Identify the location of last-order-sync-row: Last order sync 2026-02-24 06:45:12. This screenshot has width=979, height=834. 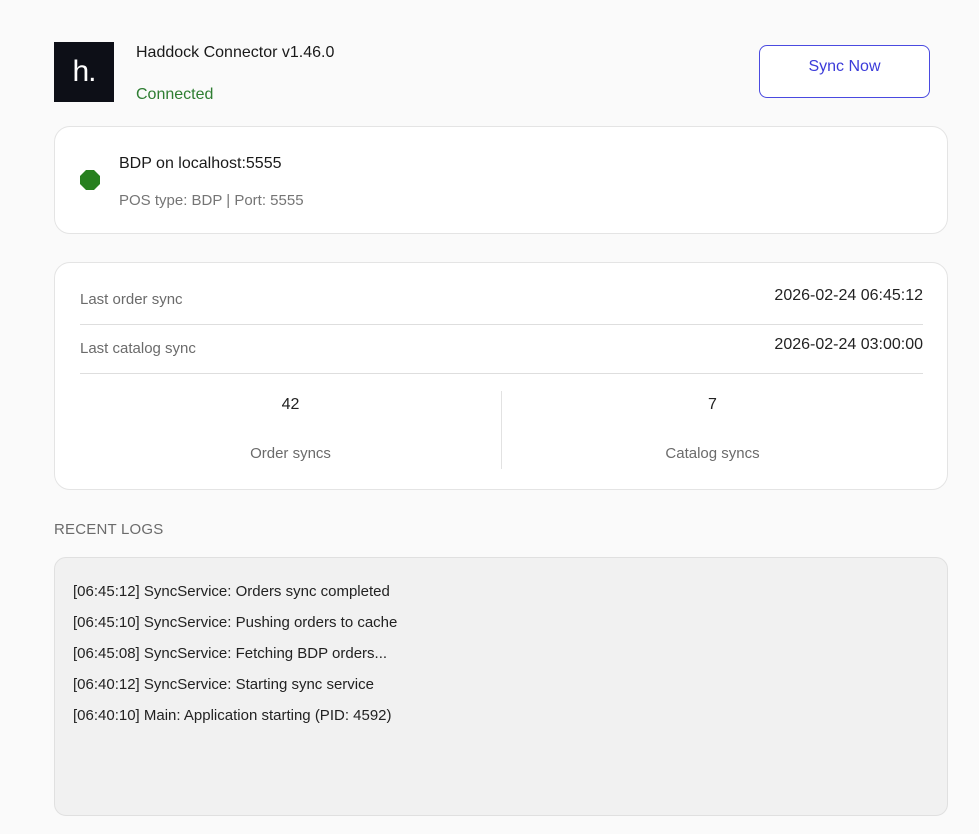
(501, 300).